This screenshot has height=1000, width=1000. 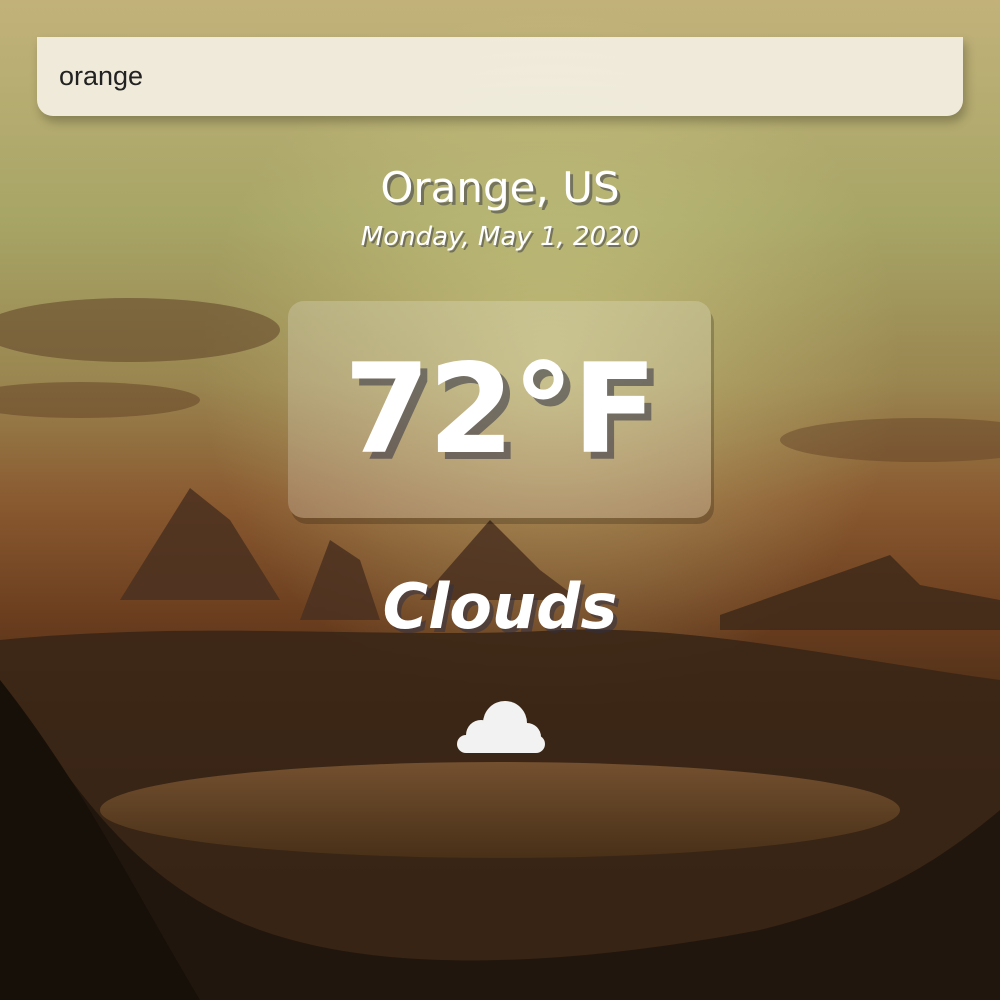 I want to click on search-box, so click(x=500, y=76).